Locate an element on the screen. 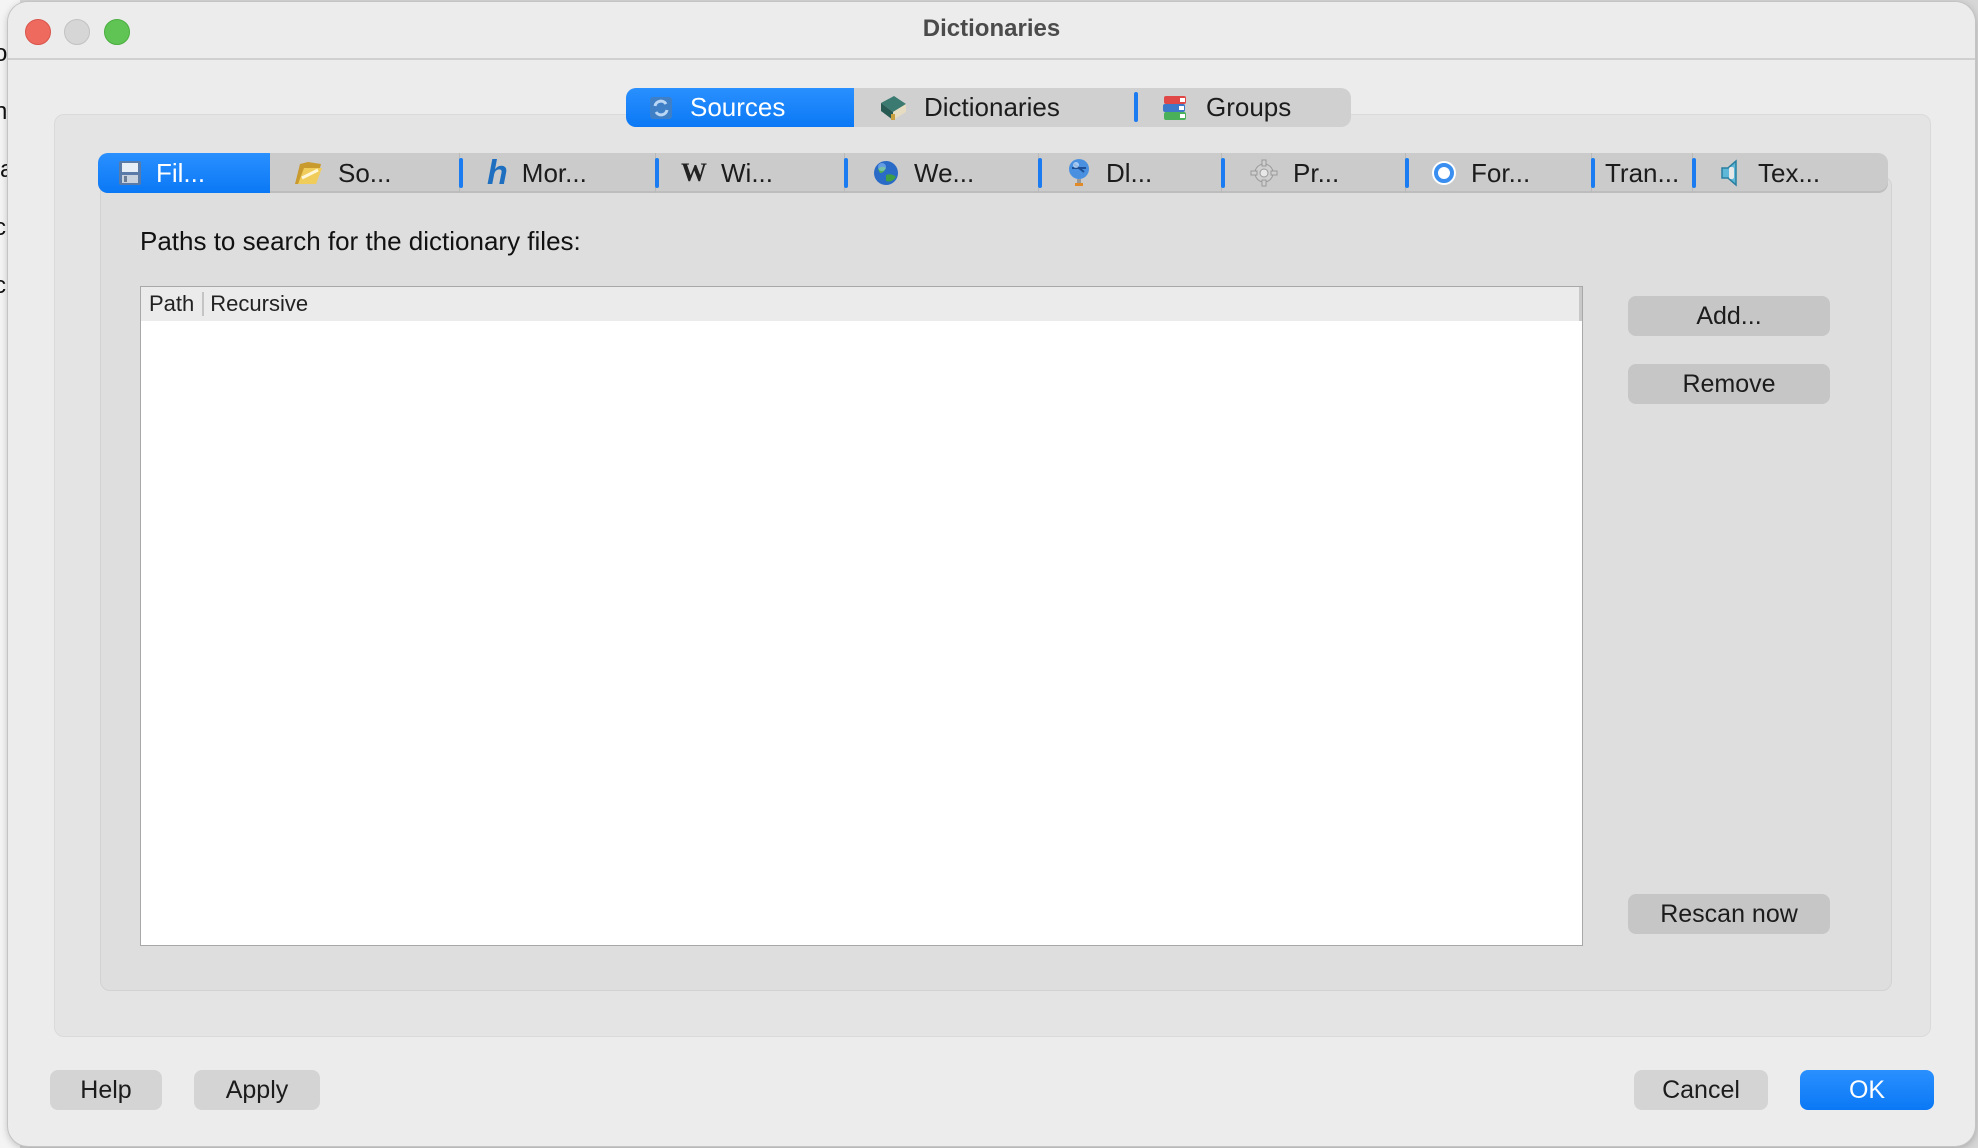 The image size is (1978, 1148). floppy-icon is located at coordinates (130, 173).